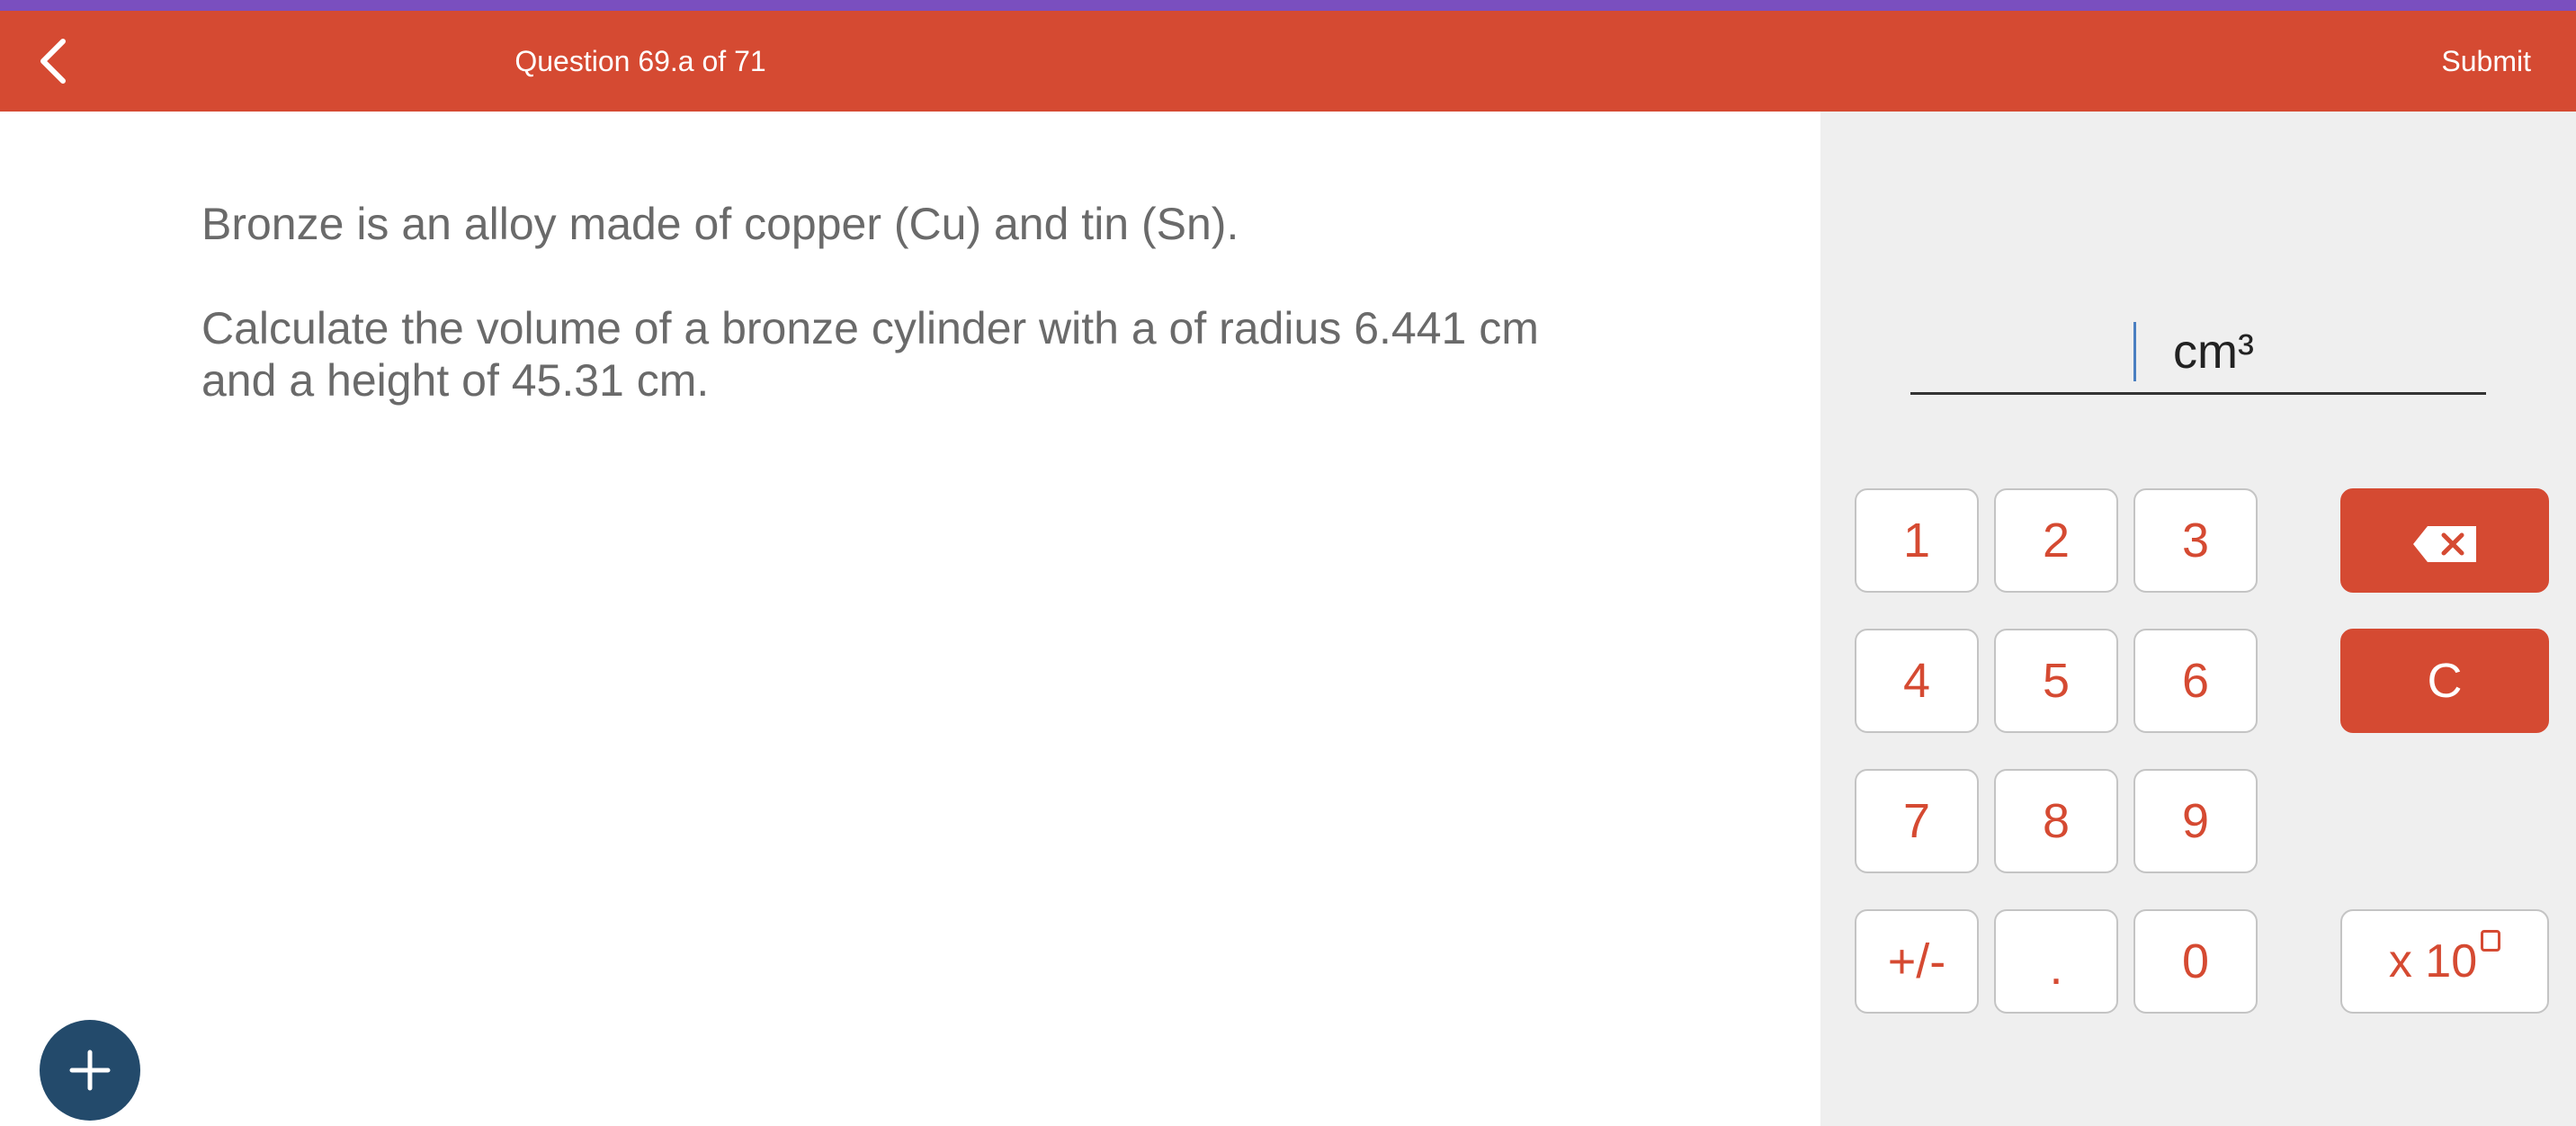 This screenshot has width=2576, height=1126. What do you see at coordinates (2056, 681) in the screenshot?
I see `key-5: 5` at bounding box center [2056, 681].